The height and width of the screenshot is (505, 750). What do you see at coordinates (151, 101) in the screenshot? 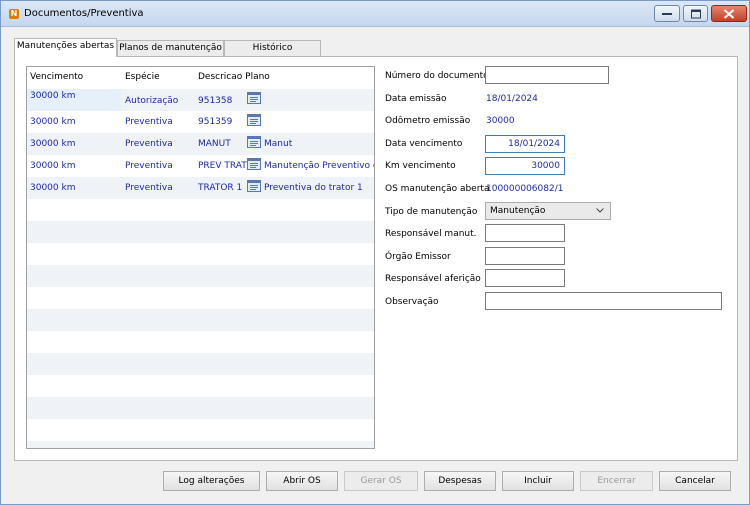
I see `cell-especie: Autorização` at bounding box center [151, 101].